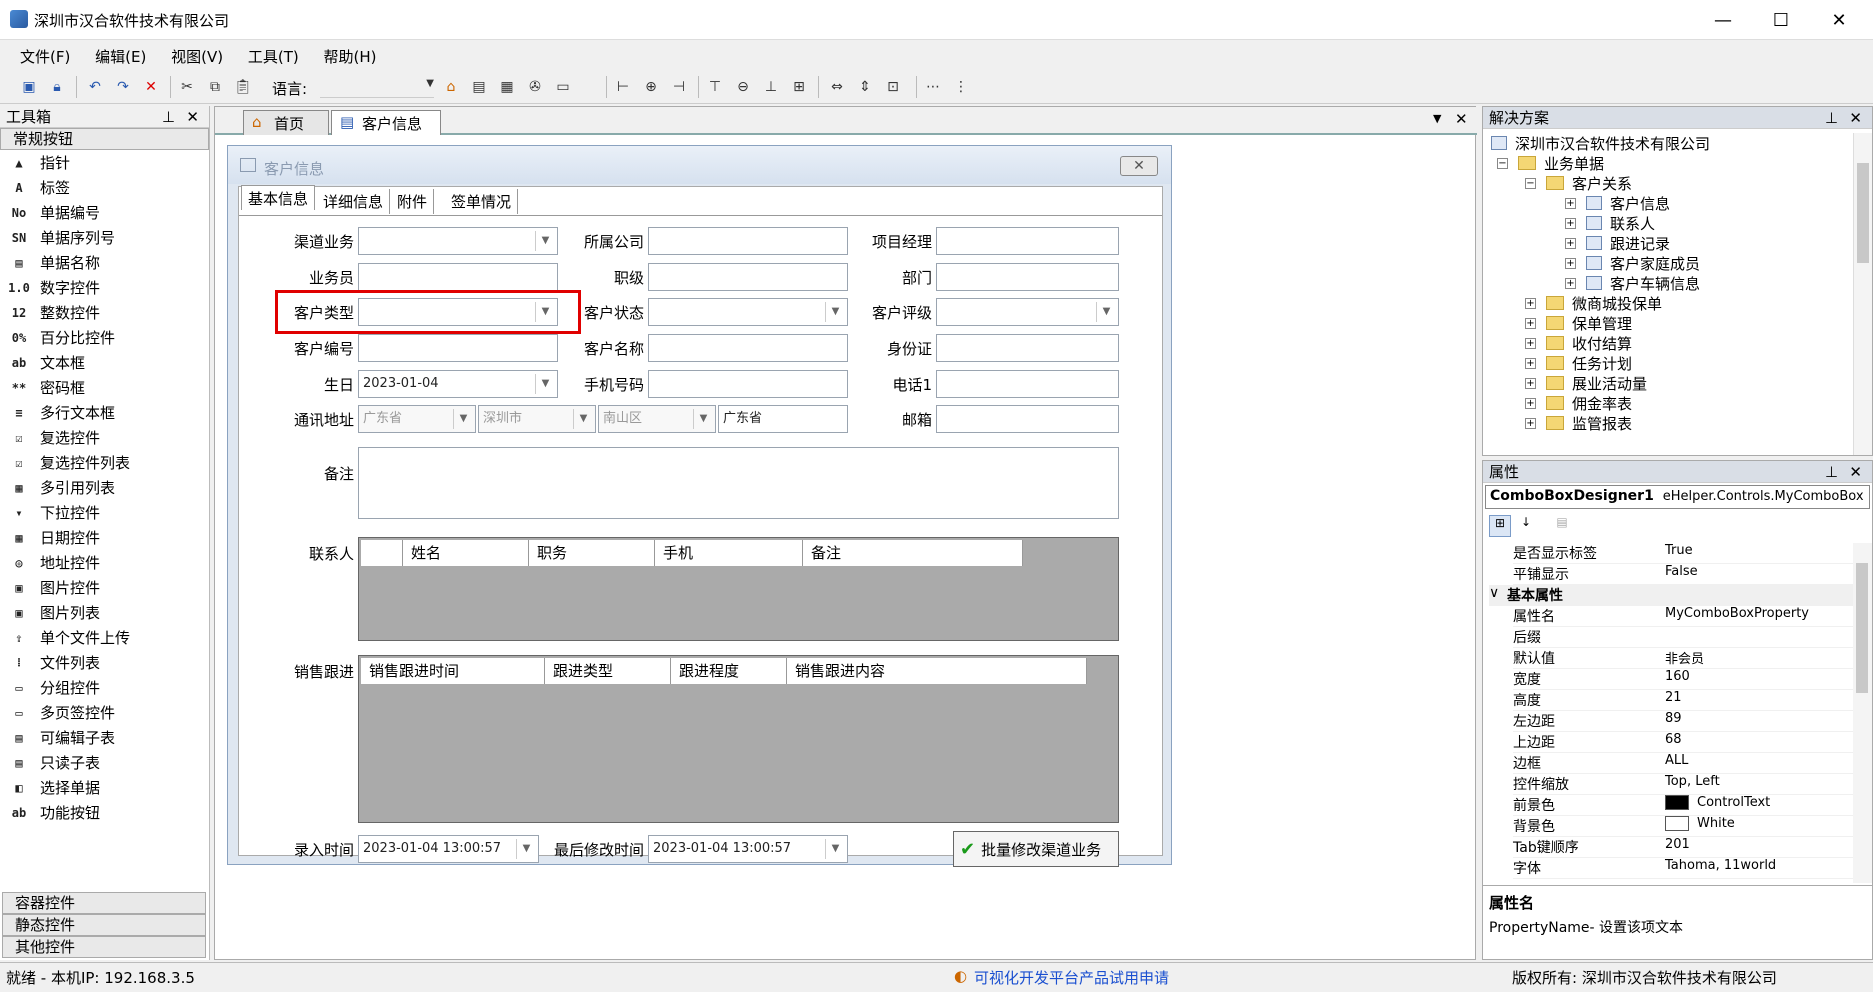  What do you see at coordinates (1586, 383) in the screenshot?
I see `tree-folder: + 展业活动量` at bounding box center [1586, 383].